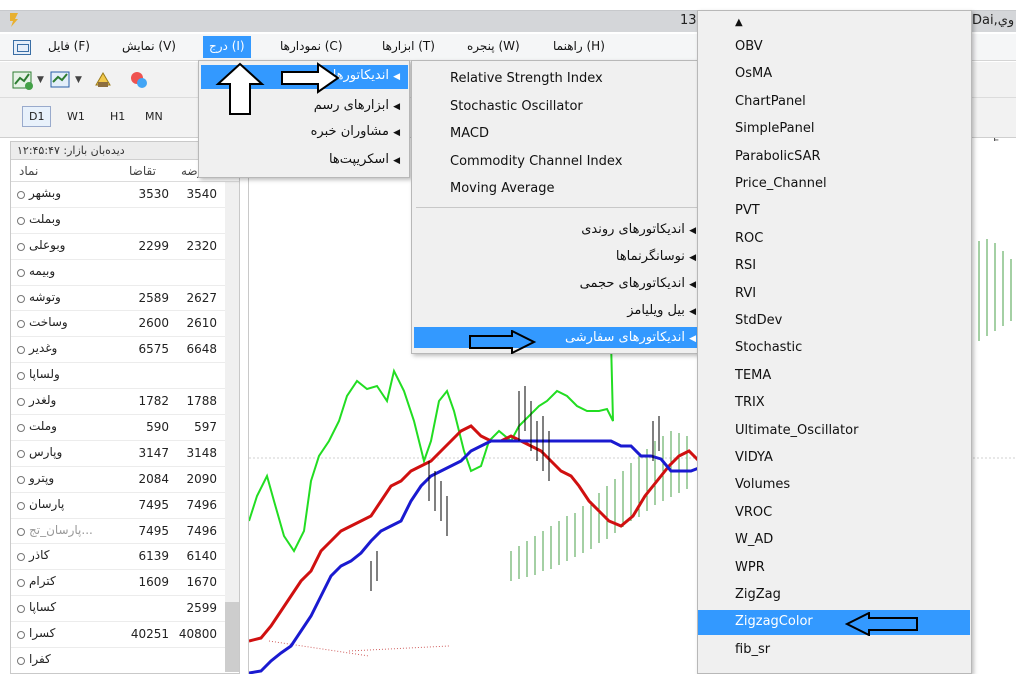 The width and height of the screenshot is (1016, 674). I want to click on menu-tools: ابزارها (T), so click(408, 46).